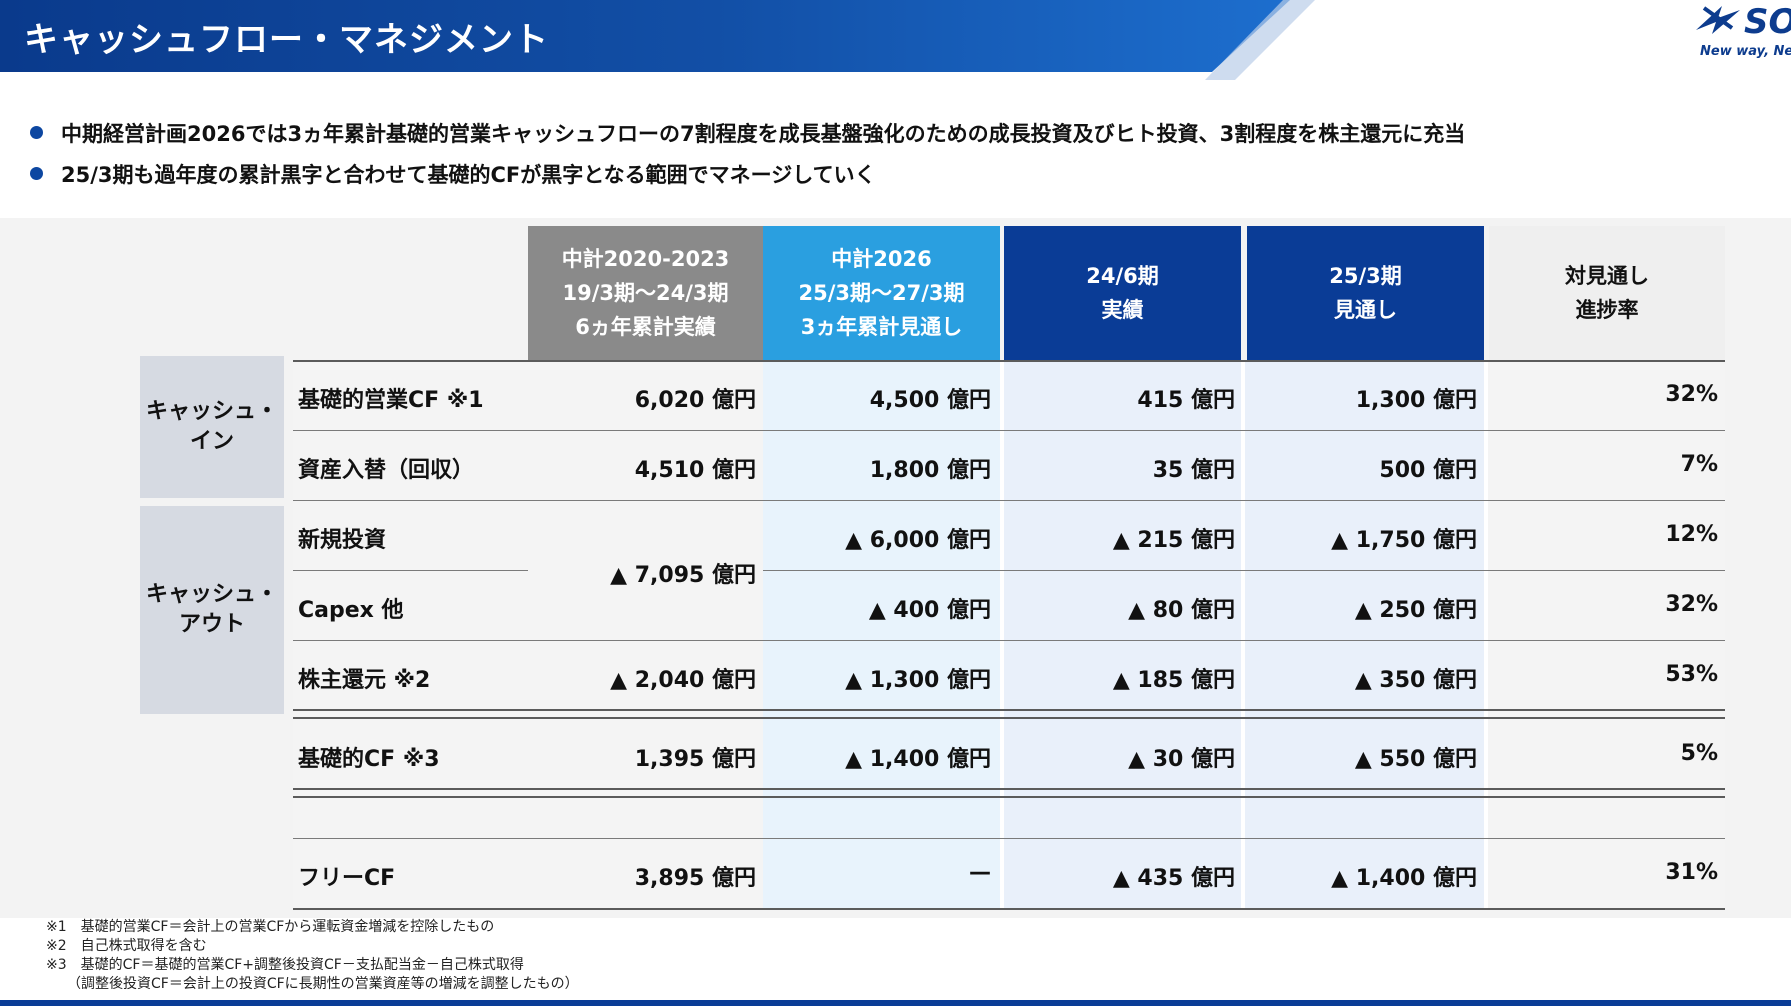  What do you see at coordinates (1416, 400) in the screenshot?
I see `cell-value: 1,300 億円` at bounding box center [1416, 400].